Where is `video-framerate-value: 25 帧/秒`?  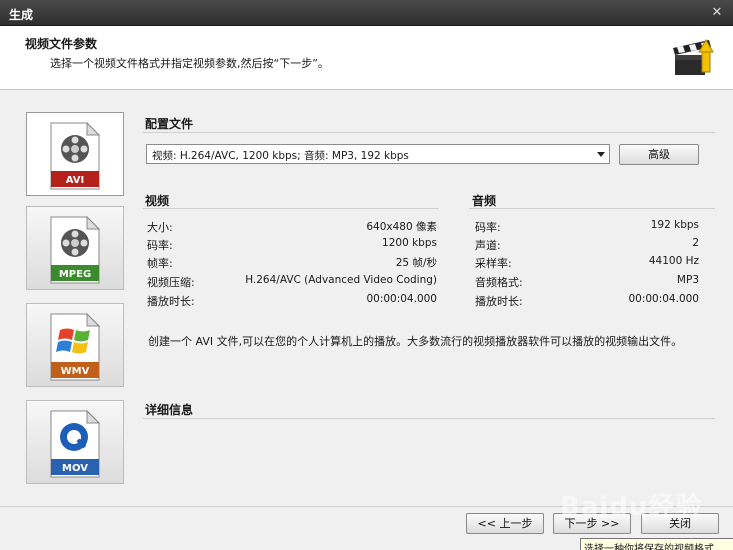 video-framerate-value: 25 帧/秒 is located at coordinates (416, 263).